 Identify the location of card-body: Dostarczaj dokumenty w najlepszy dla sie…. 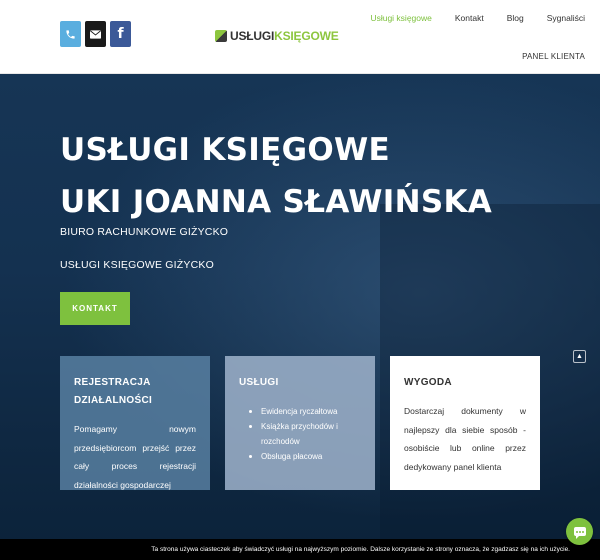
(465, 439).